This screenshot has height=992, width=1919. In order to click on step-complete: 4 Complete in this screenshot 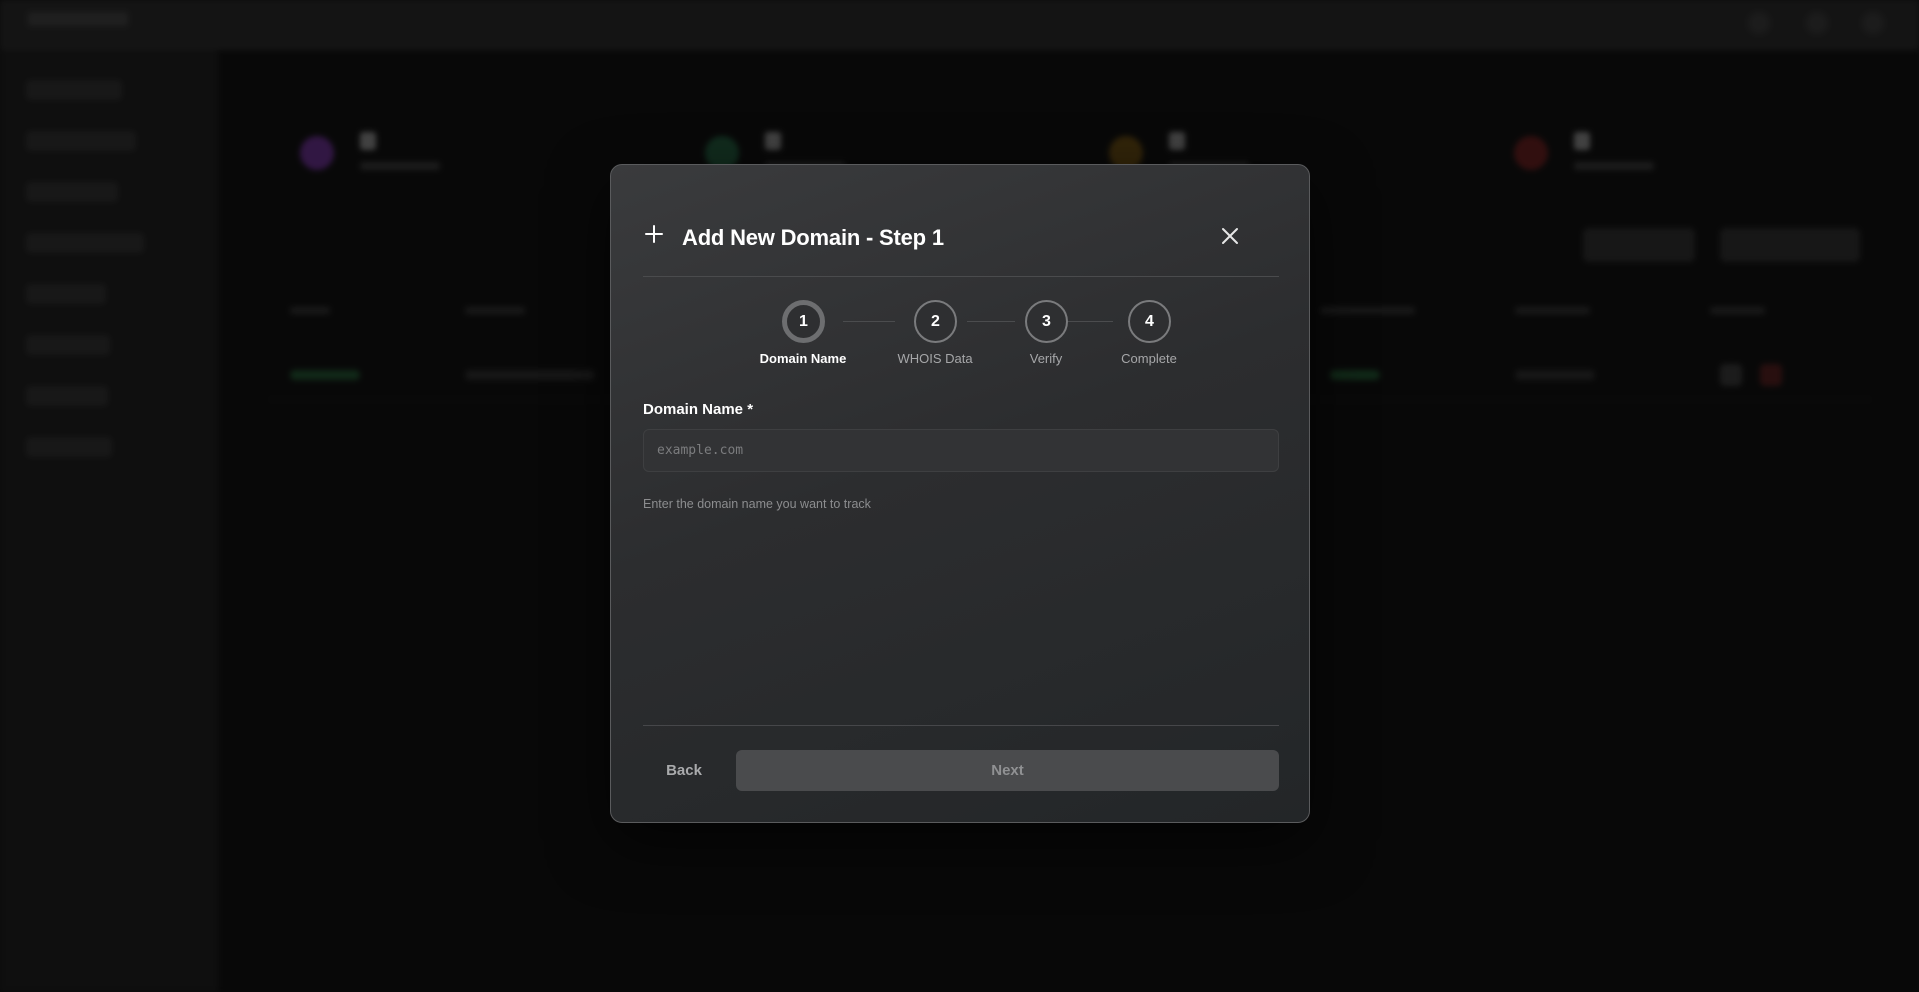, I will do `click(1149, 335)`.